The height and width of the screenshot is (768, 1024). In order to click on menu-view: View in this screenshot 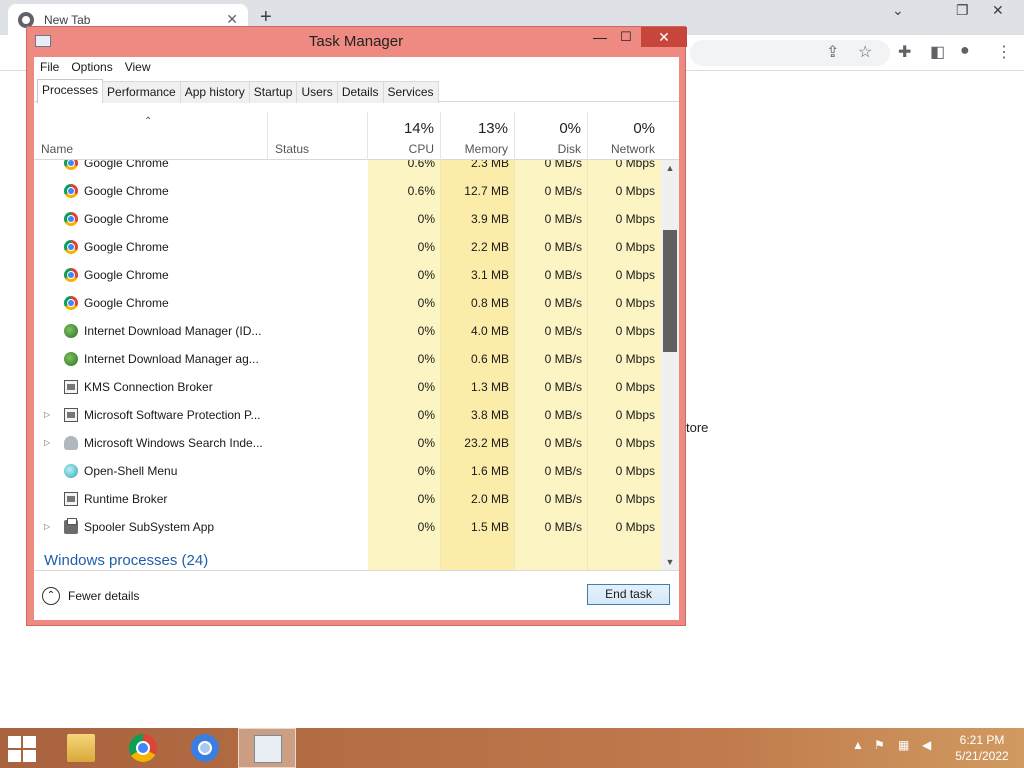, I will do `click(138, 67)`.